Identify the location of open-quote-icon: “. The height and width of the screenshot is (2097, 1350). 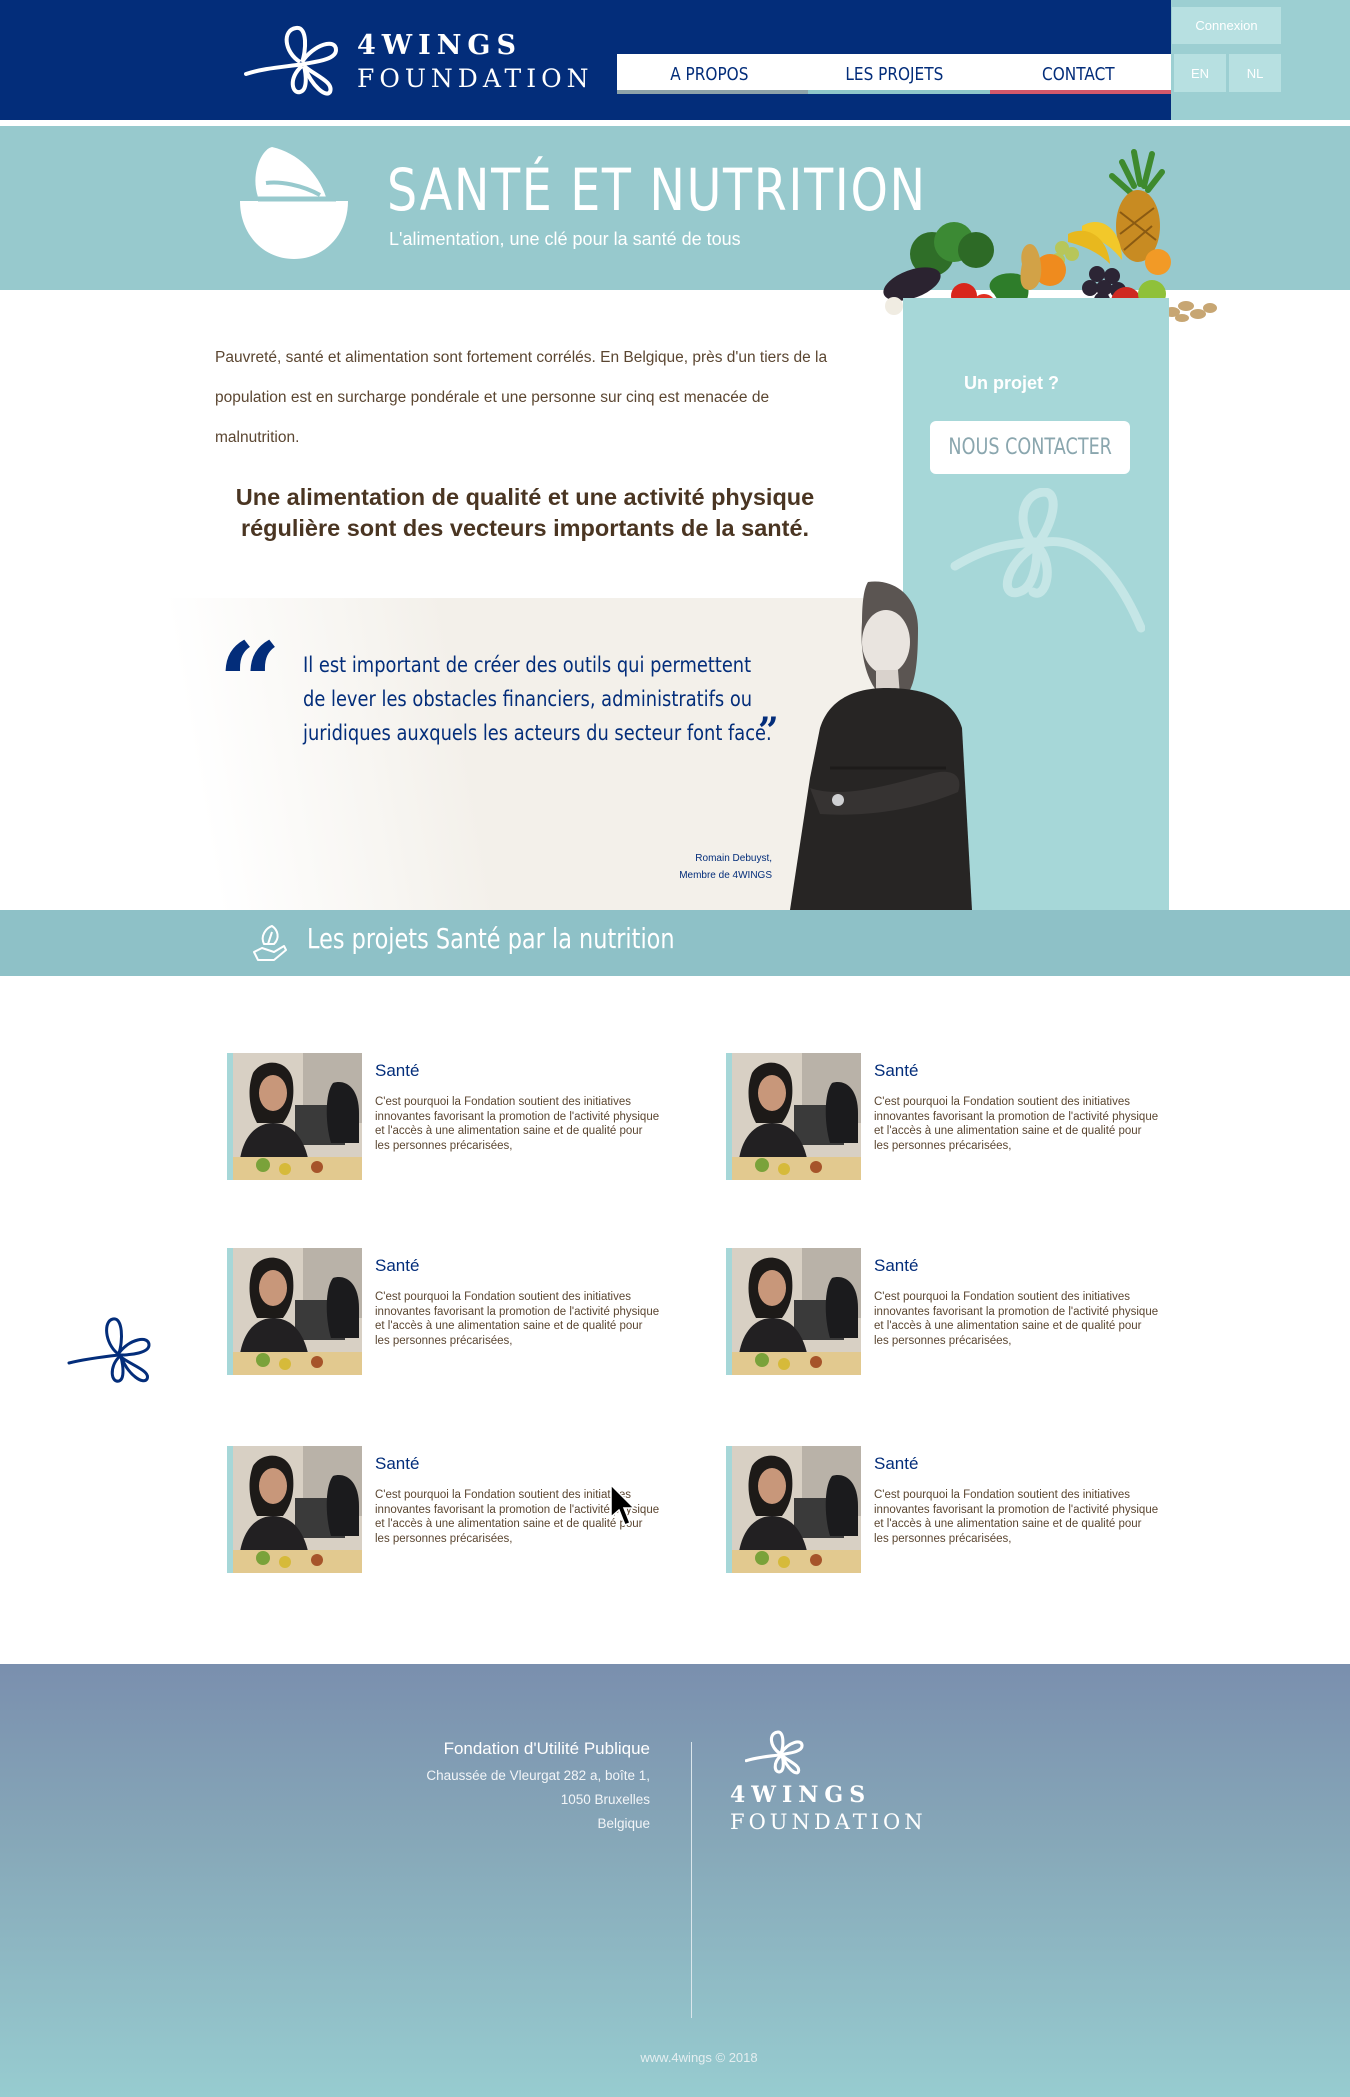
(250, 682).